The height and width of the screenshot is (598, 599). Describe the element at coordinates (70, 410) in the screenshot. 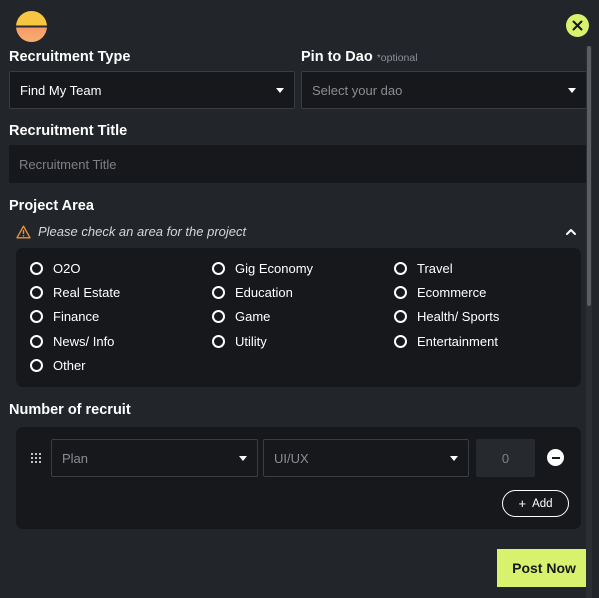

I see `number-of-recruit-label: Number of recruit` at that location.